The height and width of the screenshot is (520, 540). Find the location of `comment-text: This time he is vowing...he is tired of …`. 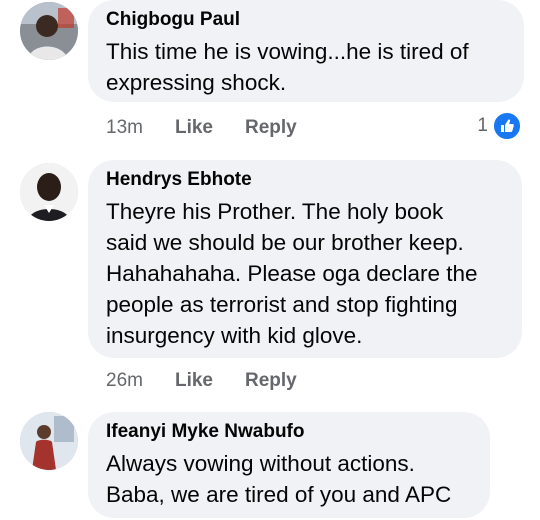

comment-text: This time he is vowing...he is tired of … is located at coordinates (305, 67).